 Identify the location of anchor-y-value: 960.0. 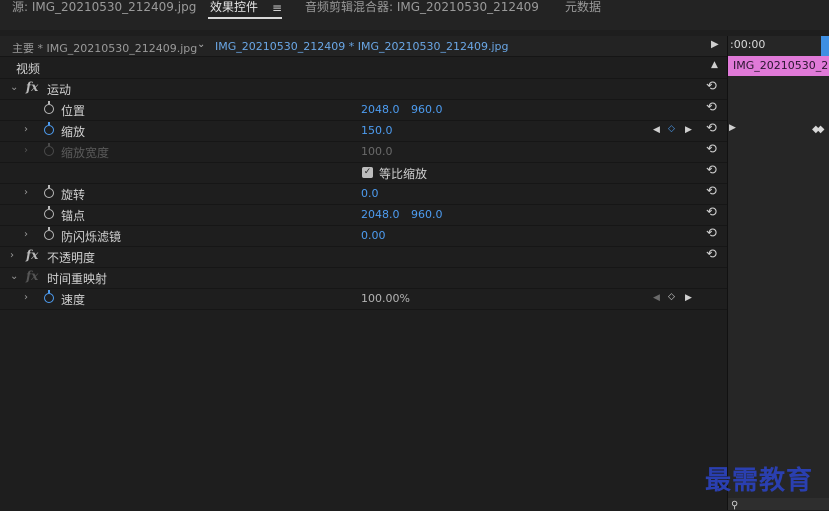
(427, 214).